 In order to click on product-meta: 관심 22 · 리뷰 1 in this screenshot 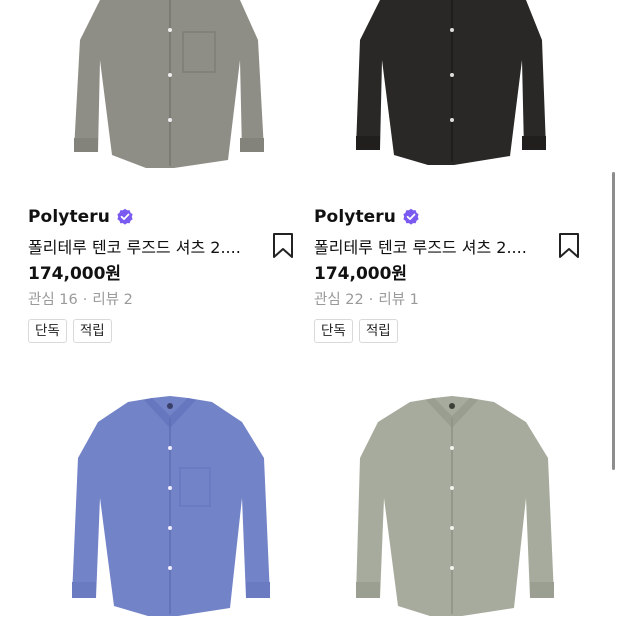, I will do `click(366, 298)`.